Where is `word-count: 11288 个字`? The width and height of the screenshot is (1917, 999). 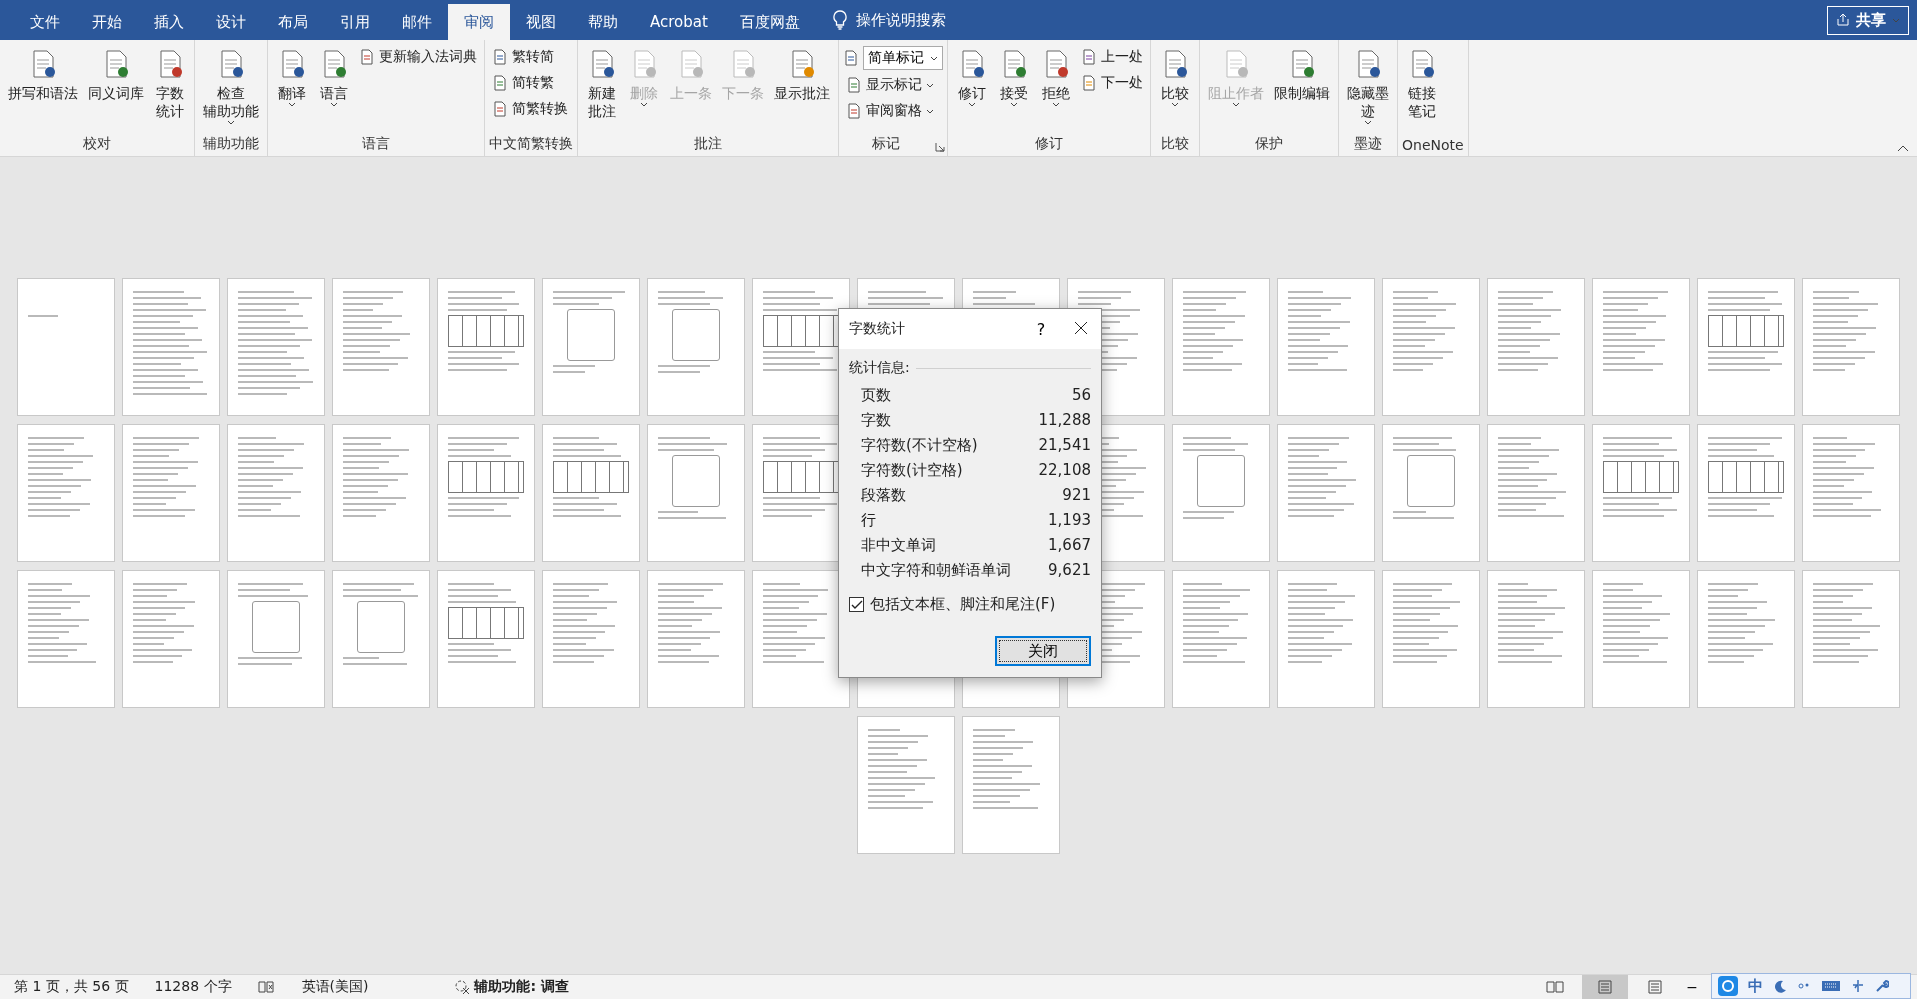 word-count: 11288 个字 is located at coordinates (193, 987).